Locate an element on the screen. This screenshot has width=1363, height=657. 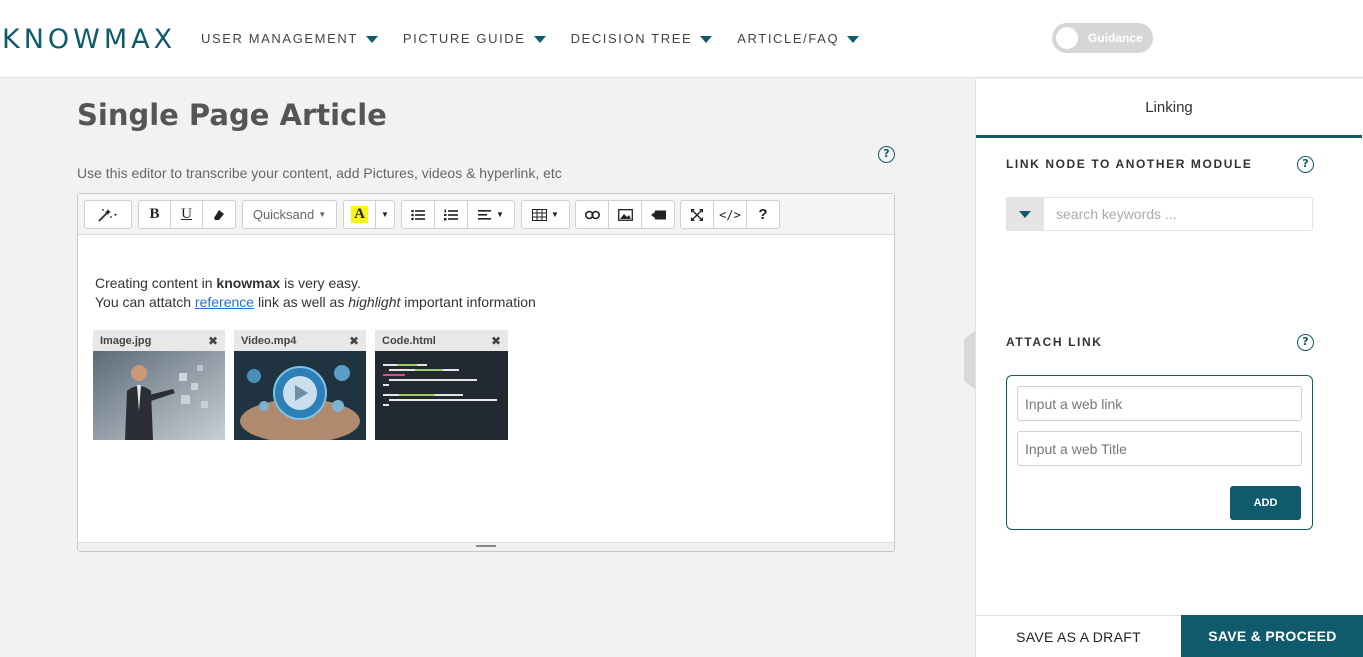
insert-link-button is located at coordinates (592, 214).